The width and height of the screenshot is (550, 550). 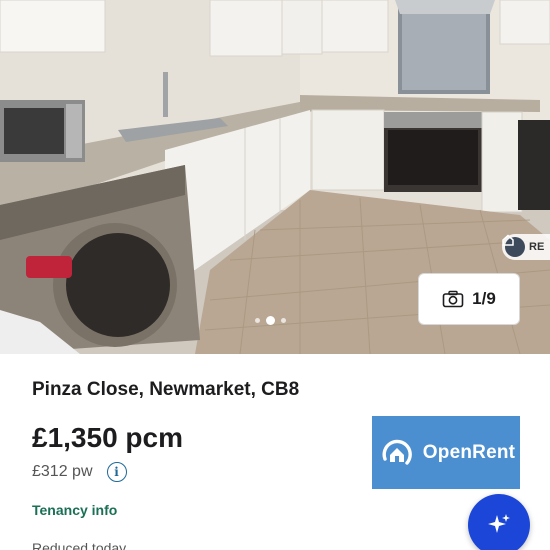 I want to click on home-icon, so click(x=513, y=245).